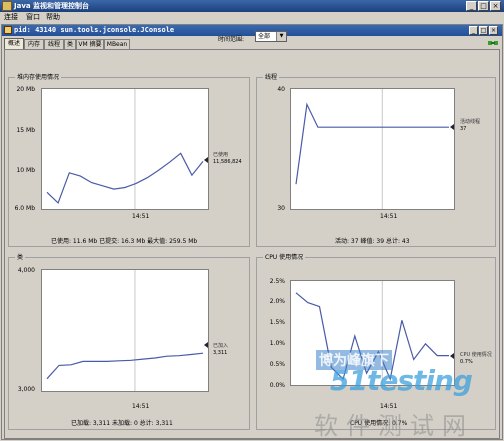 The image size is (504, 441). I want to click on cpu-y-tick: 2.0%, so click(277, 301).